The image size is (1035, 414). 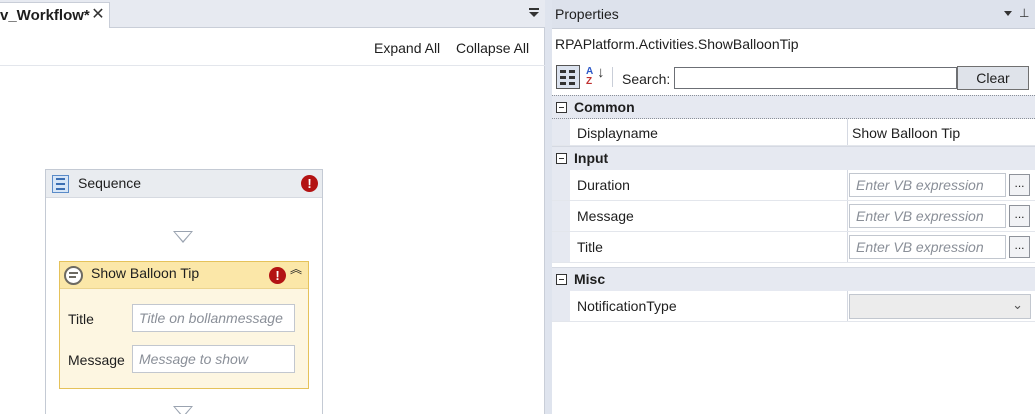 I want to click on properties-titlebar: Properties ⊥, so click(x=793, y=14).